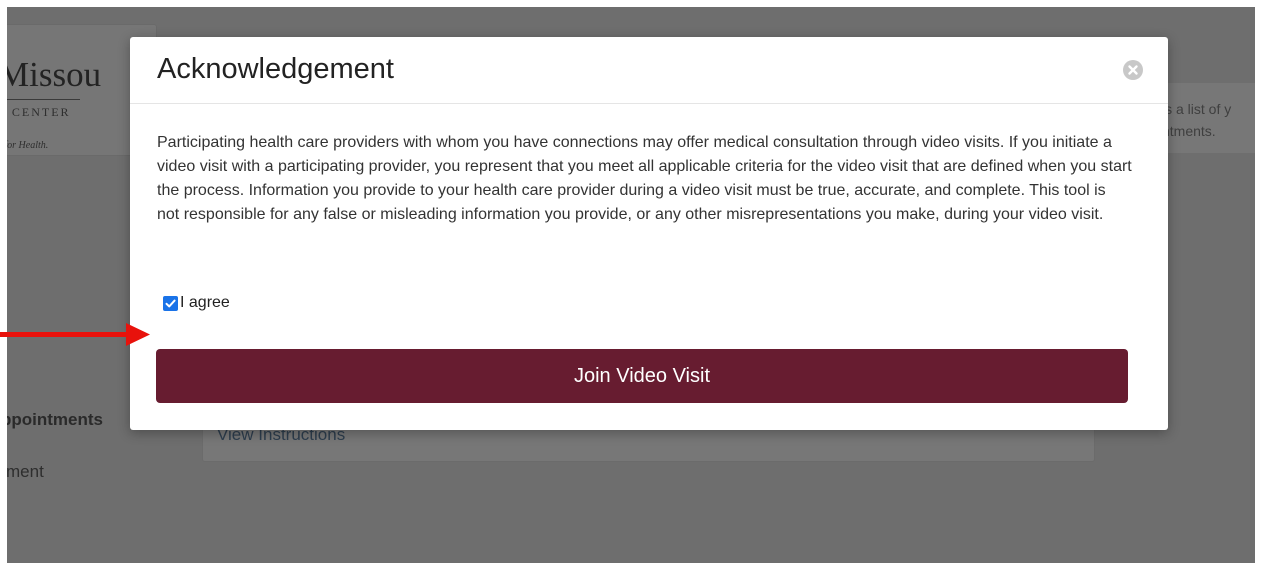 Image resolution: width=1261 pixels, height=563 pixels. Describe the element at coordinates (170, 303) in the screenshot. I see `agree-checkbox` at that location.